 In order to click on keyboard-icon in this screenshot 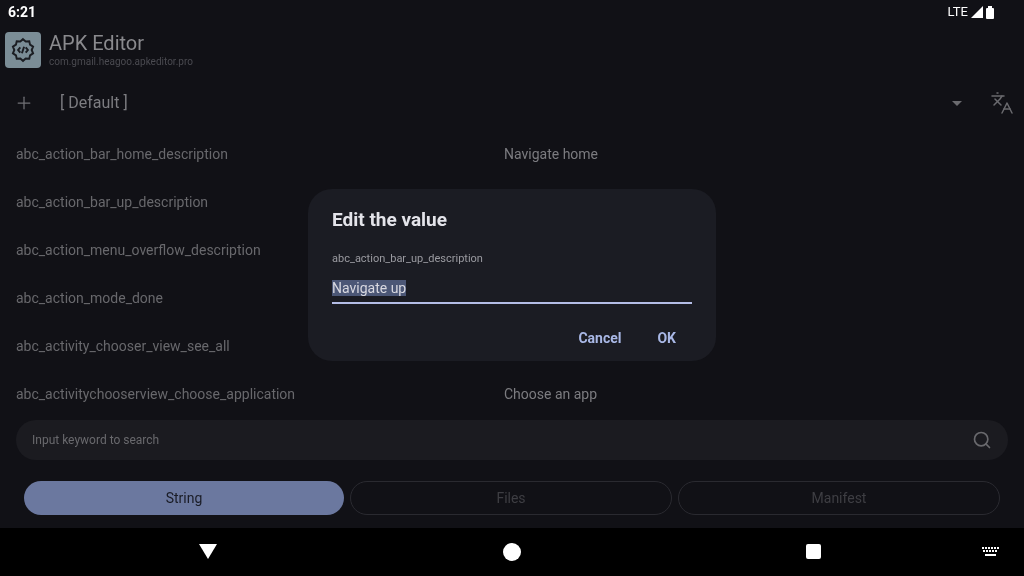, I will do `click(990, 552)`.